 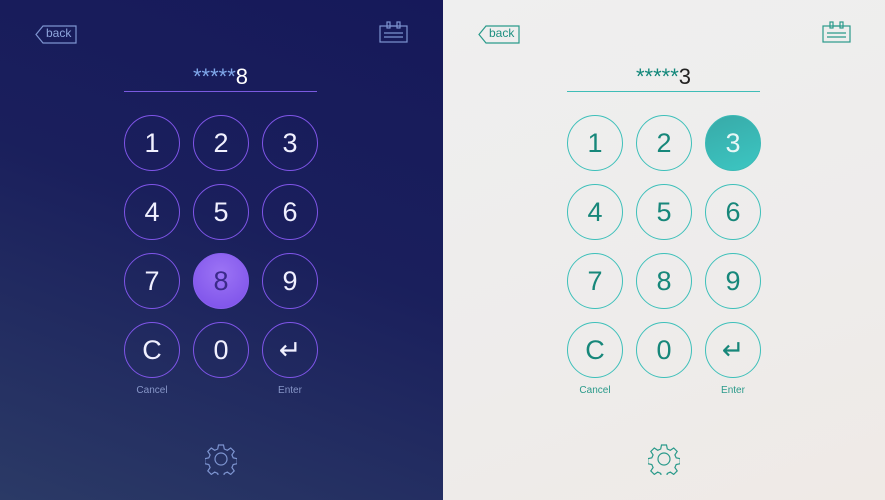 I want to click on pin-last-digit: 8, so click(x=242, y=76).